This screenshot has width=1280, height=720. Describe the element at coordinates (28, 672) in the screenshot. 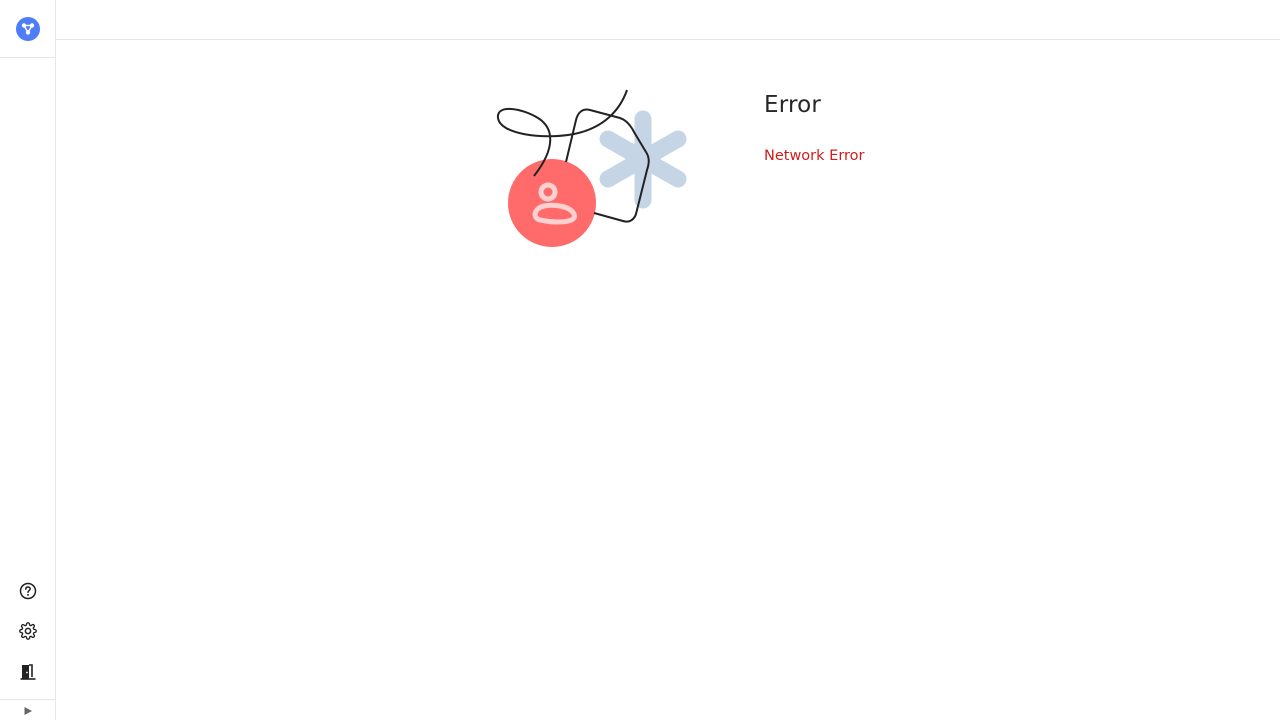

I see `door-exit-icon` at that location.